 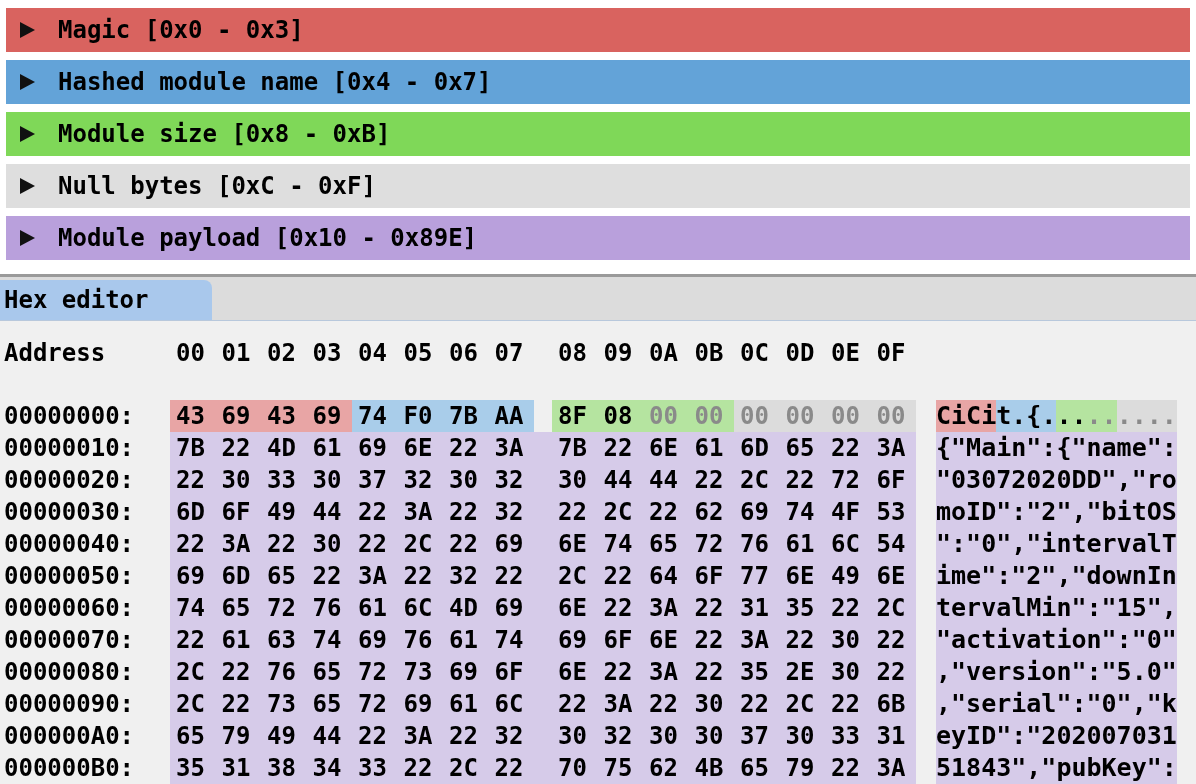 I want to click on address-cell-text: 00000070:, so click(x=69, y=640).